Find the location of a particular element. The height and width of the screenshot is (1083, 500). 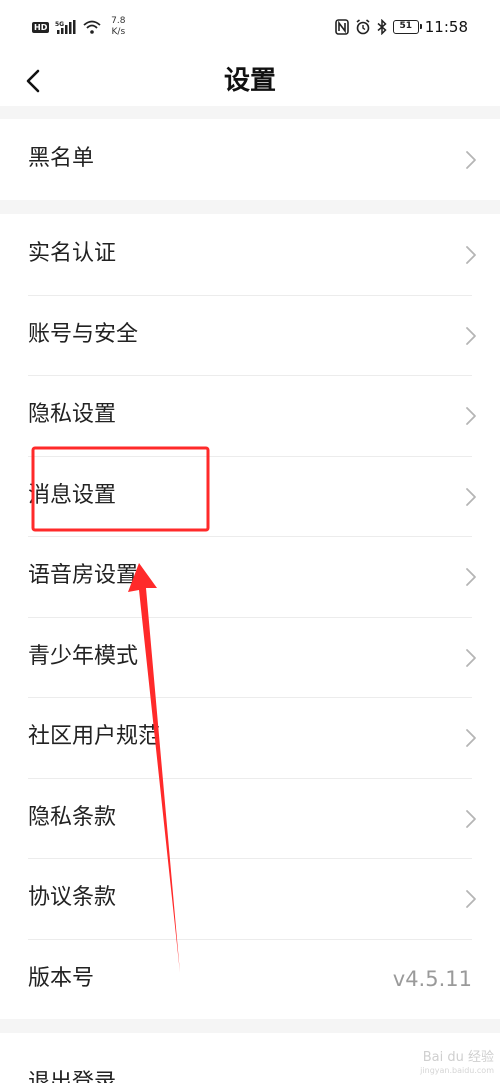

status-bar: HD 5G 7.8 K/s 51 11:58 is located at coordinates (250, 28).